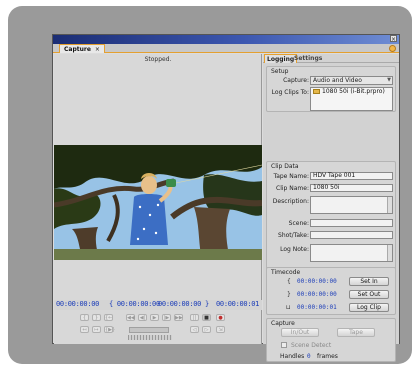 The height and width of the screenshot is (370, 420). I want to click on play-icon: ▶, so click(154, 317).